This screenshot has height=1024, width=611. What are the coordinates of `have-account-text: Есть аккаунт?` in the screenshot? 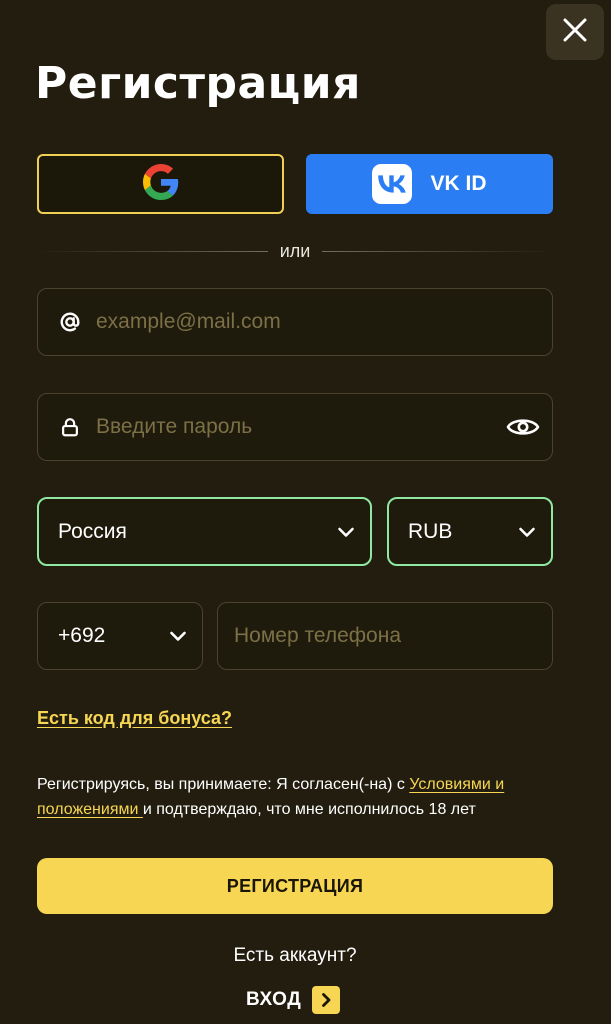 It's located at (295, 955).